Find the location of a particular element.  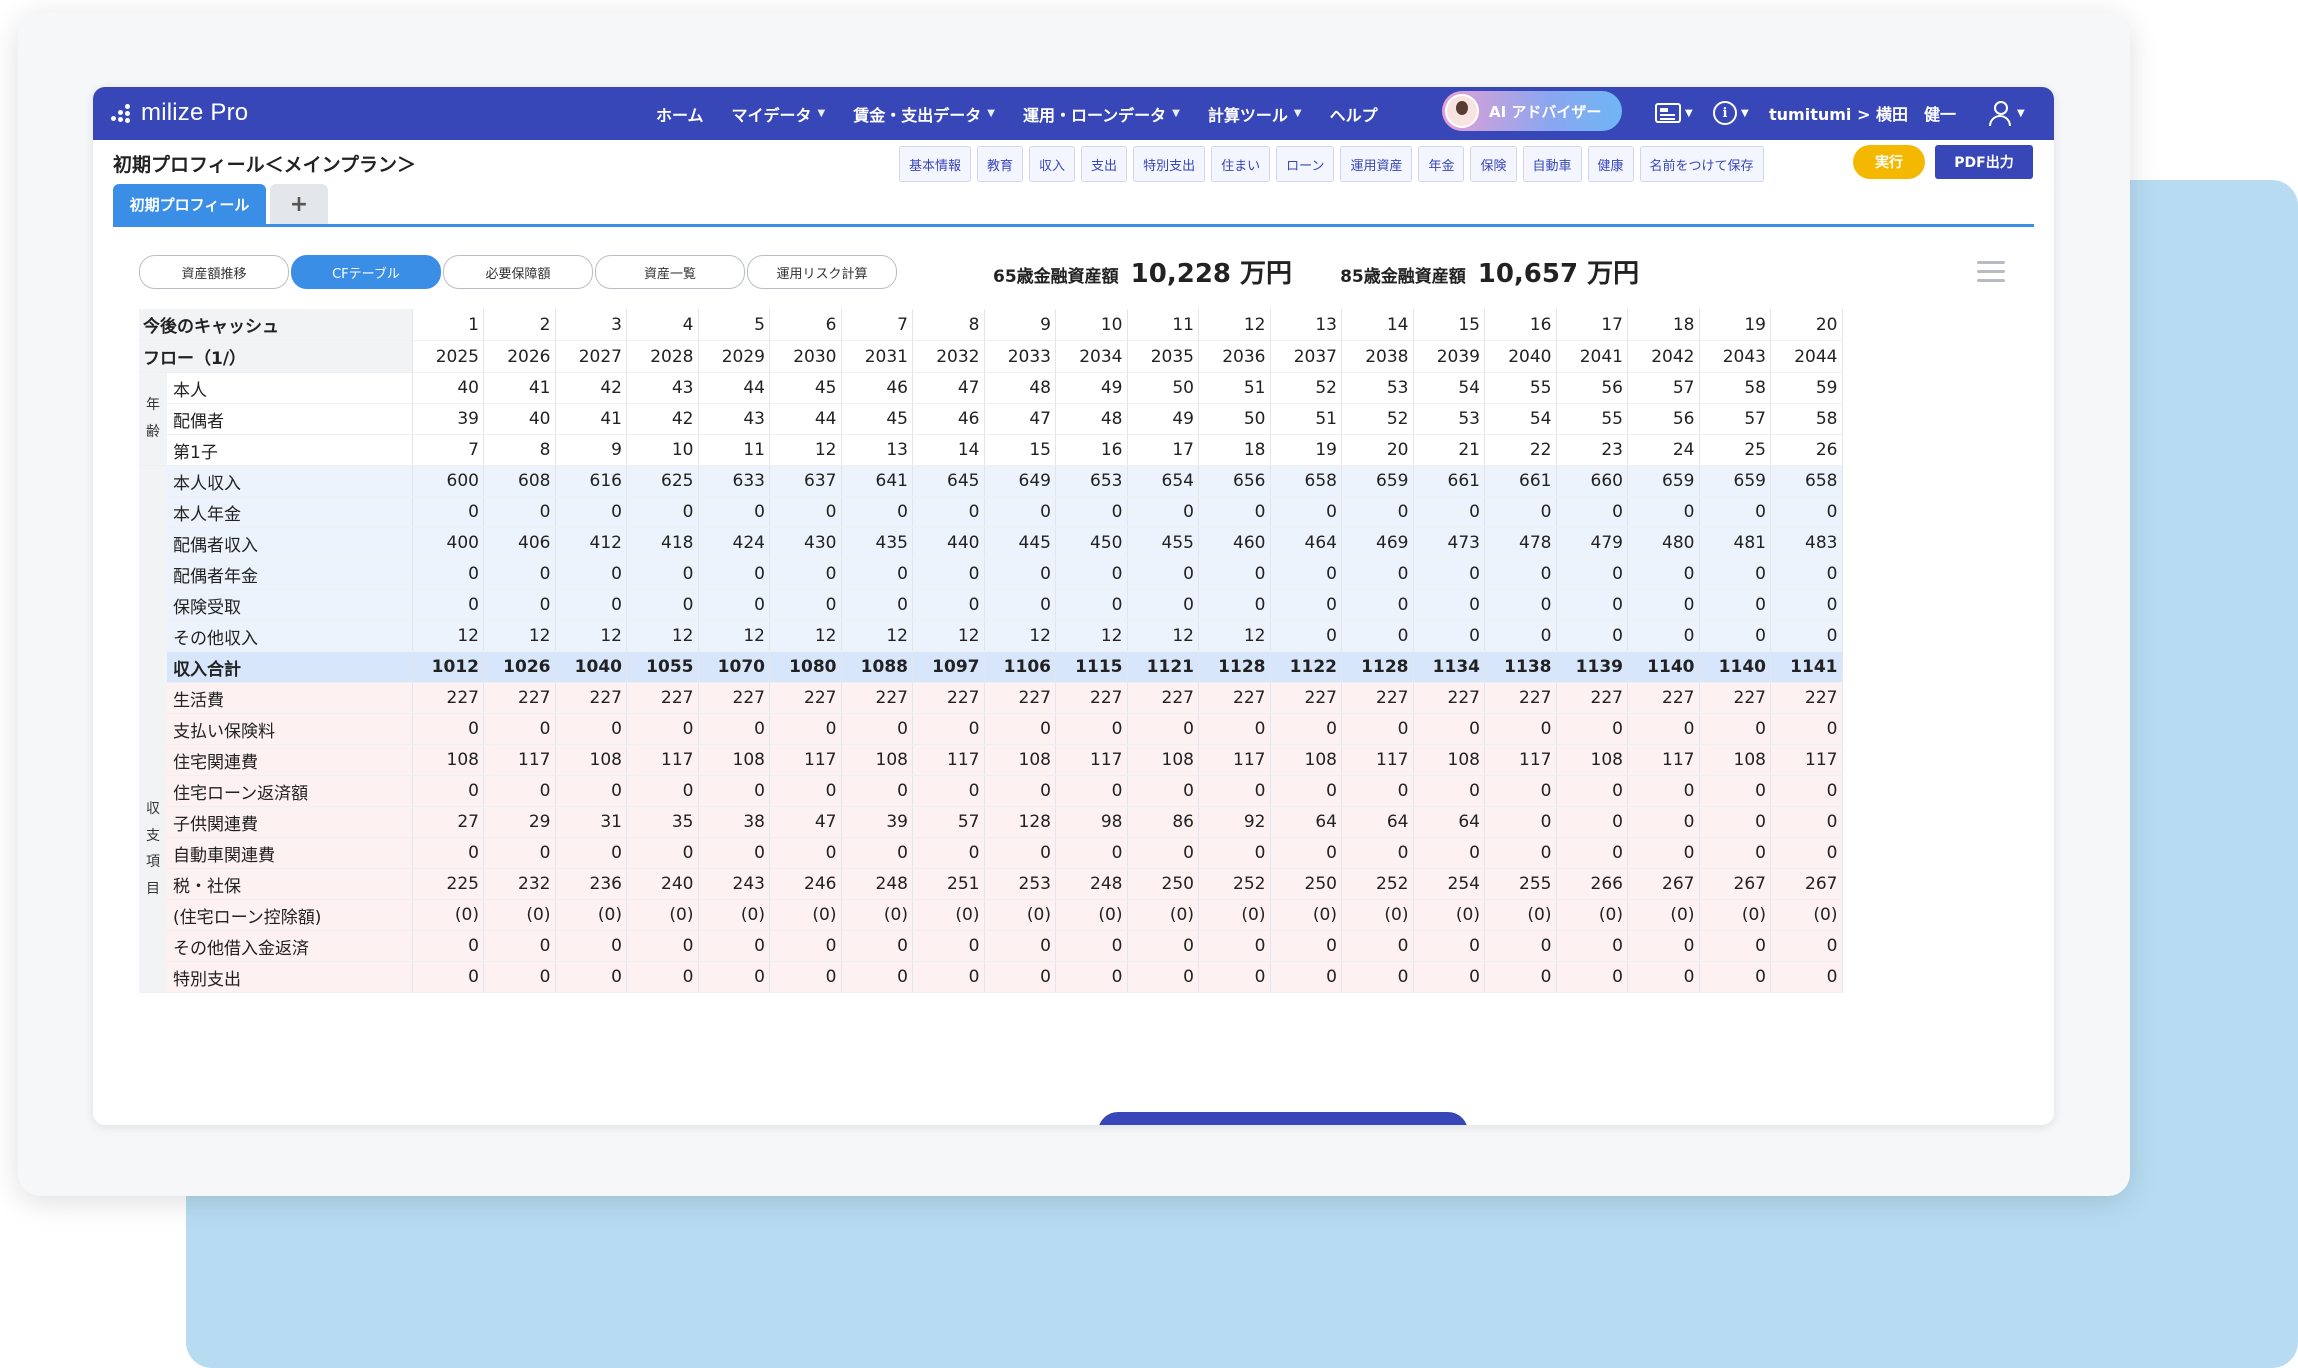

section-button-9: 保険 is located at coordinates (1493, 164).